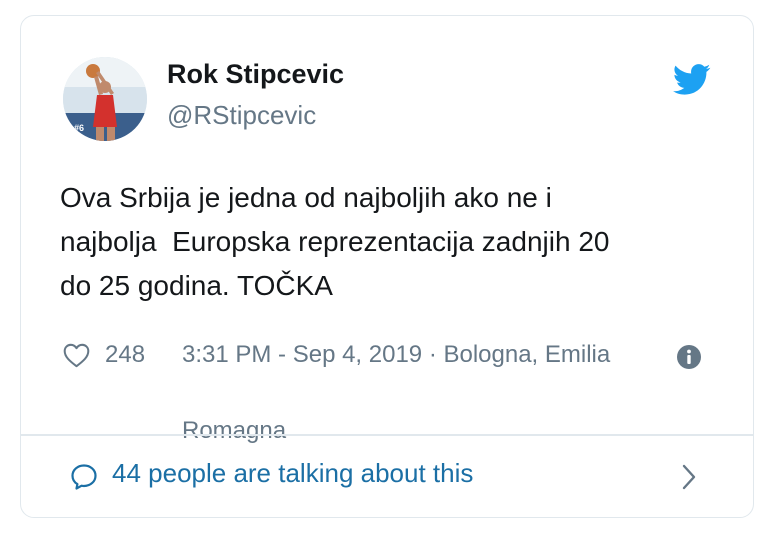 Image resolution: width=770 pixels, height=535 pixels. Describe the element at coordinates (76, 355) in the screenshot. I see `heart-outline-icon` at that location.